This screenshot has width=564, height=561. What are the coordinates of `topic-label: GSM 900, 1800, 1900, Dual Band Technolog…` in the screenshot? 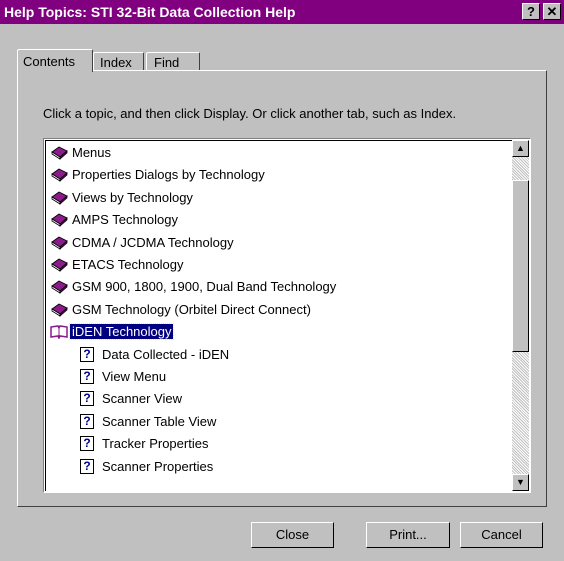 It's located at (204, 287).